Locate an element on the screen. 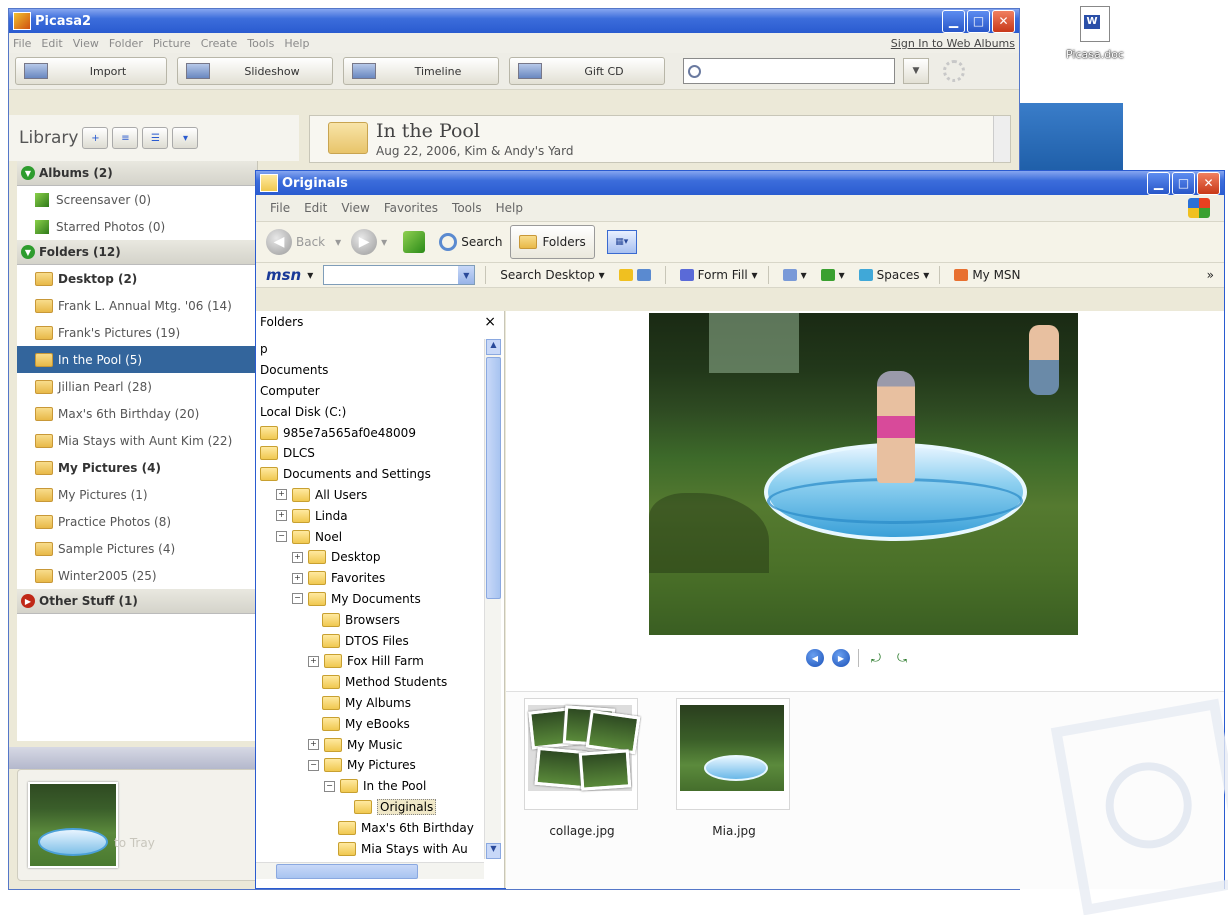 This screenshot has width=1228, height=915. back-button: Back is located at coordinates (310, 242).